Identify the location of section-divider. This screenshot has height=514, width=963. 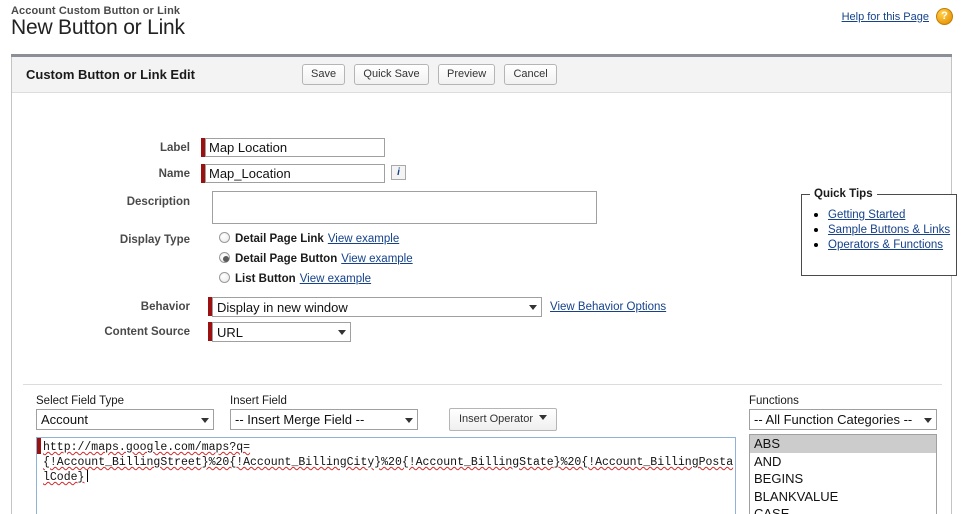
(482, 384).